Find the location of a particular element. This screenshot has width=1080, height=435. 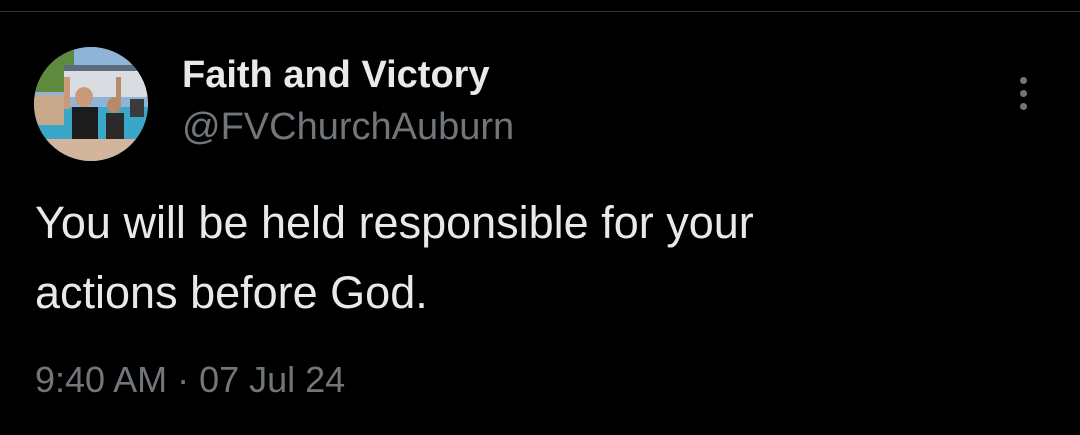

avatar is located at coordinates (91, 104).